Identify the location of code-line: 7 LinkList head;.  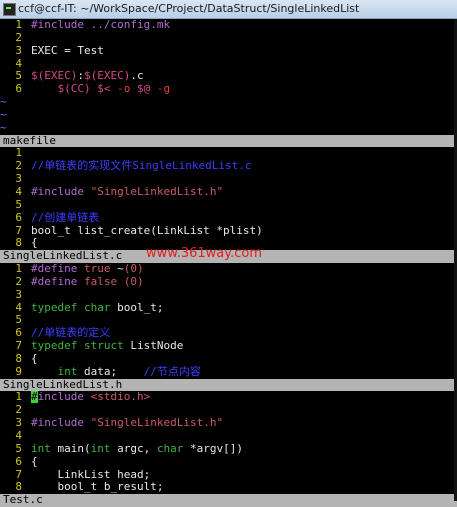
(228, 475).